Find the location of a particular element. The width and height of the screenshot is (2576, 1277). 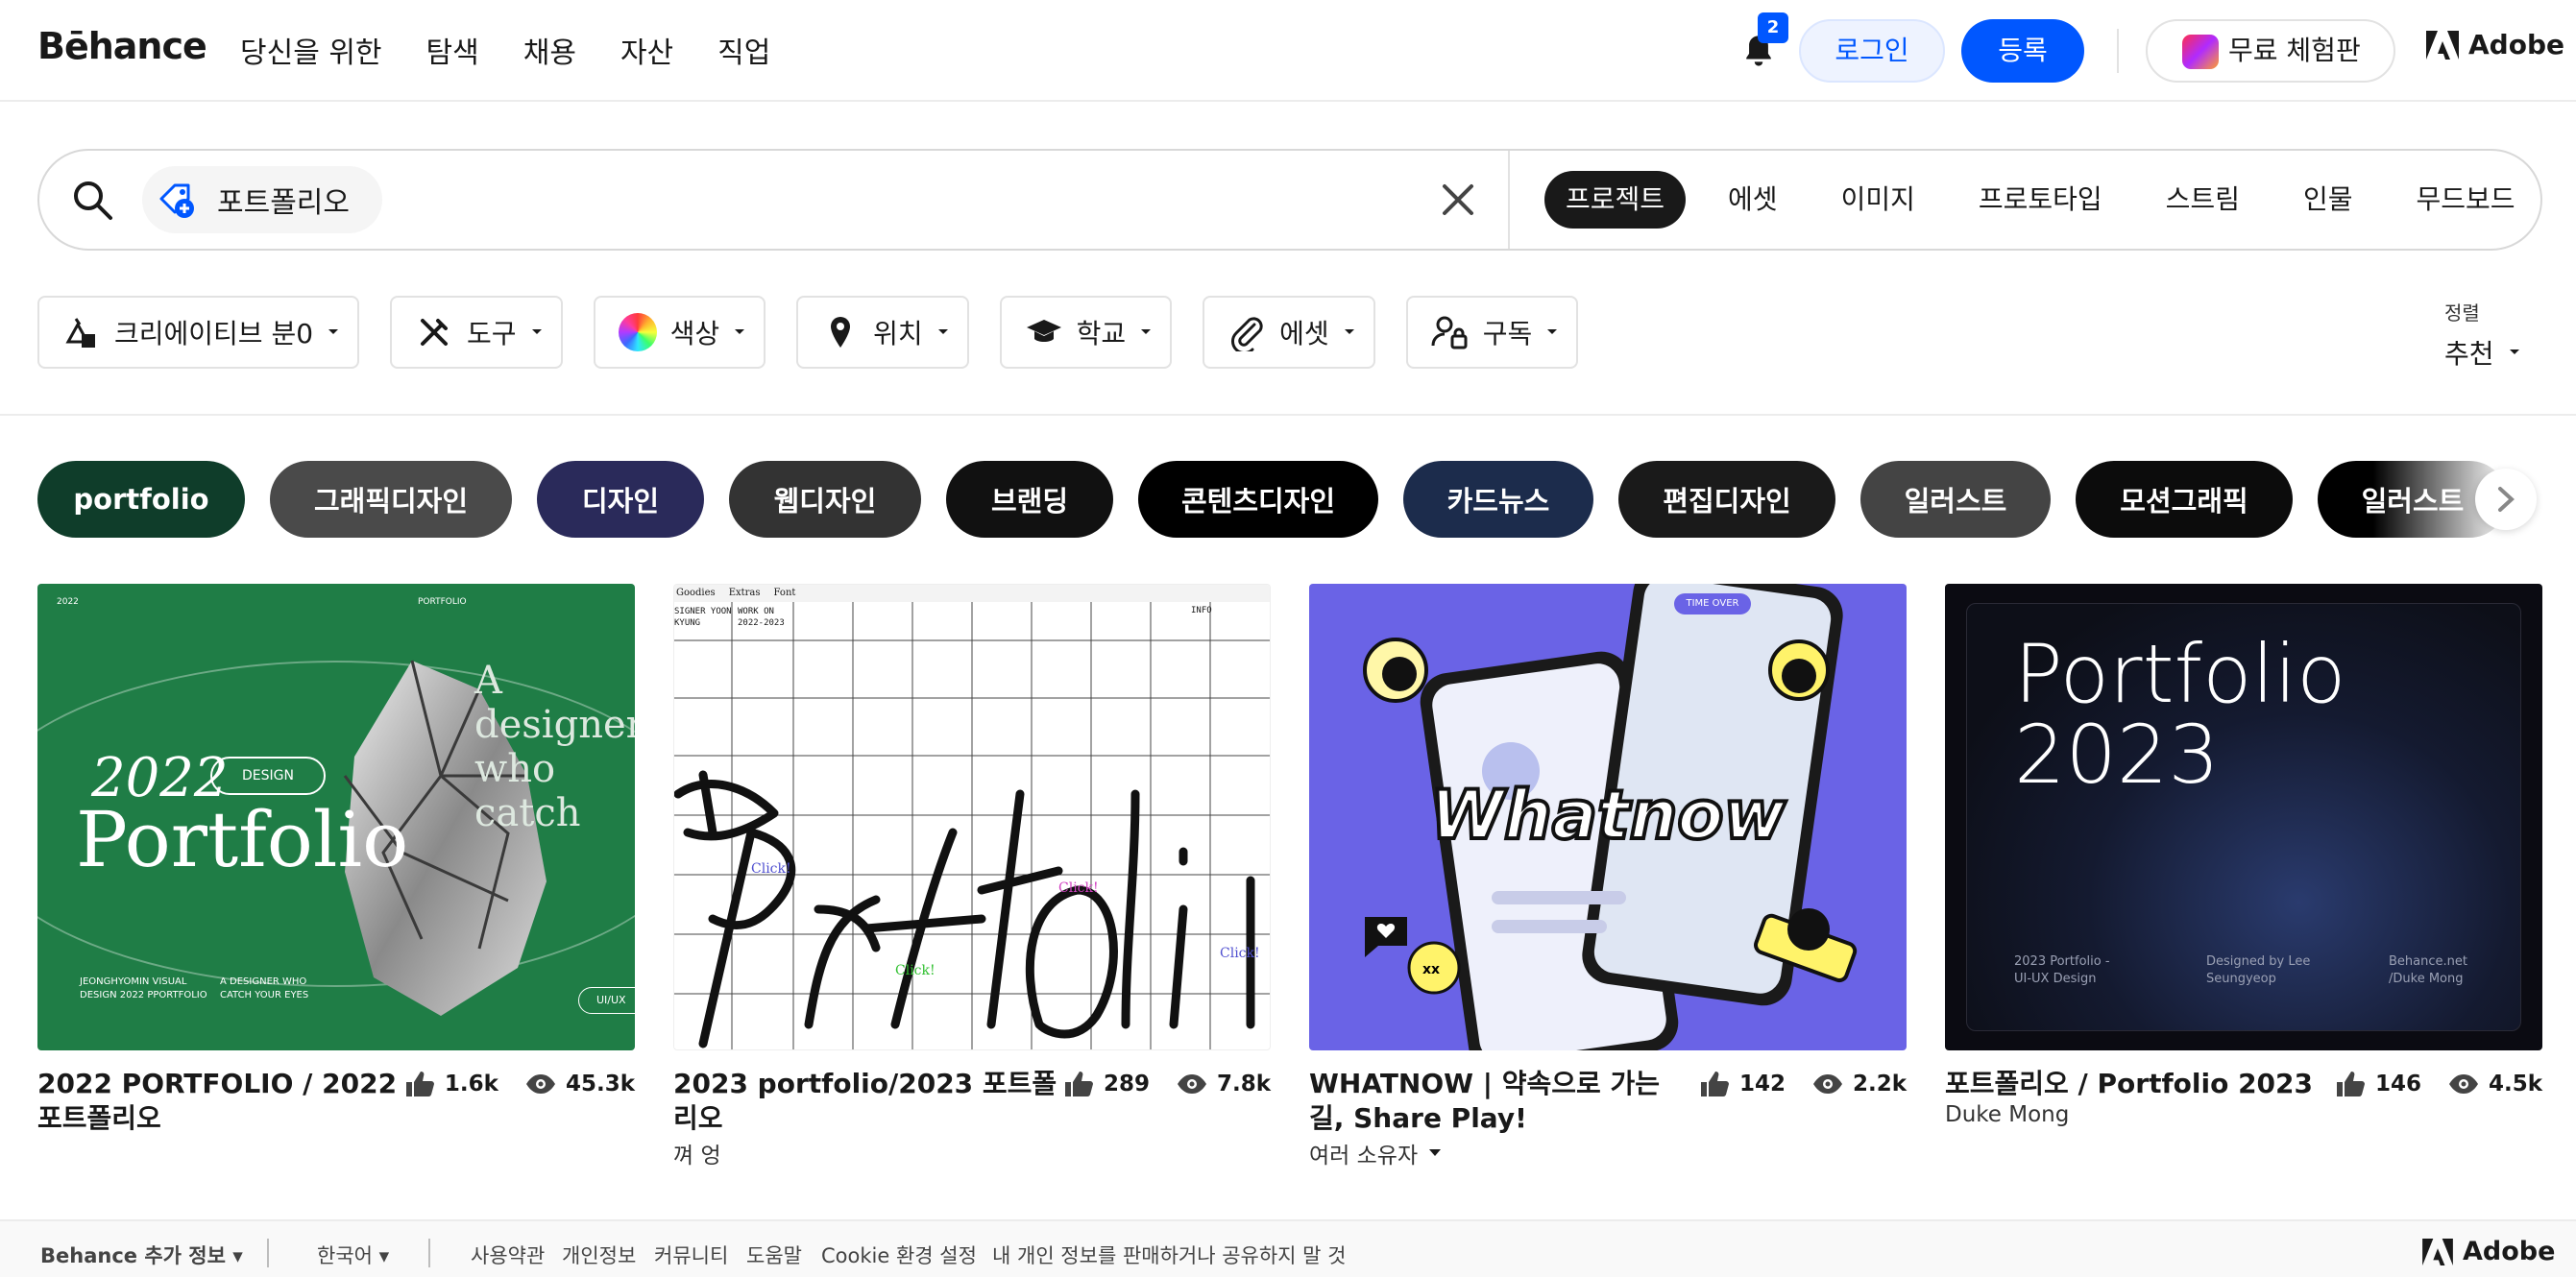

footer-language: 한국어 ▾ is located at coordinates (353, 1255).